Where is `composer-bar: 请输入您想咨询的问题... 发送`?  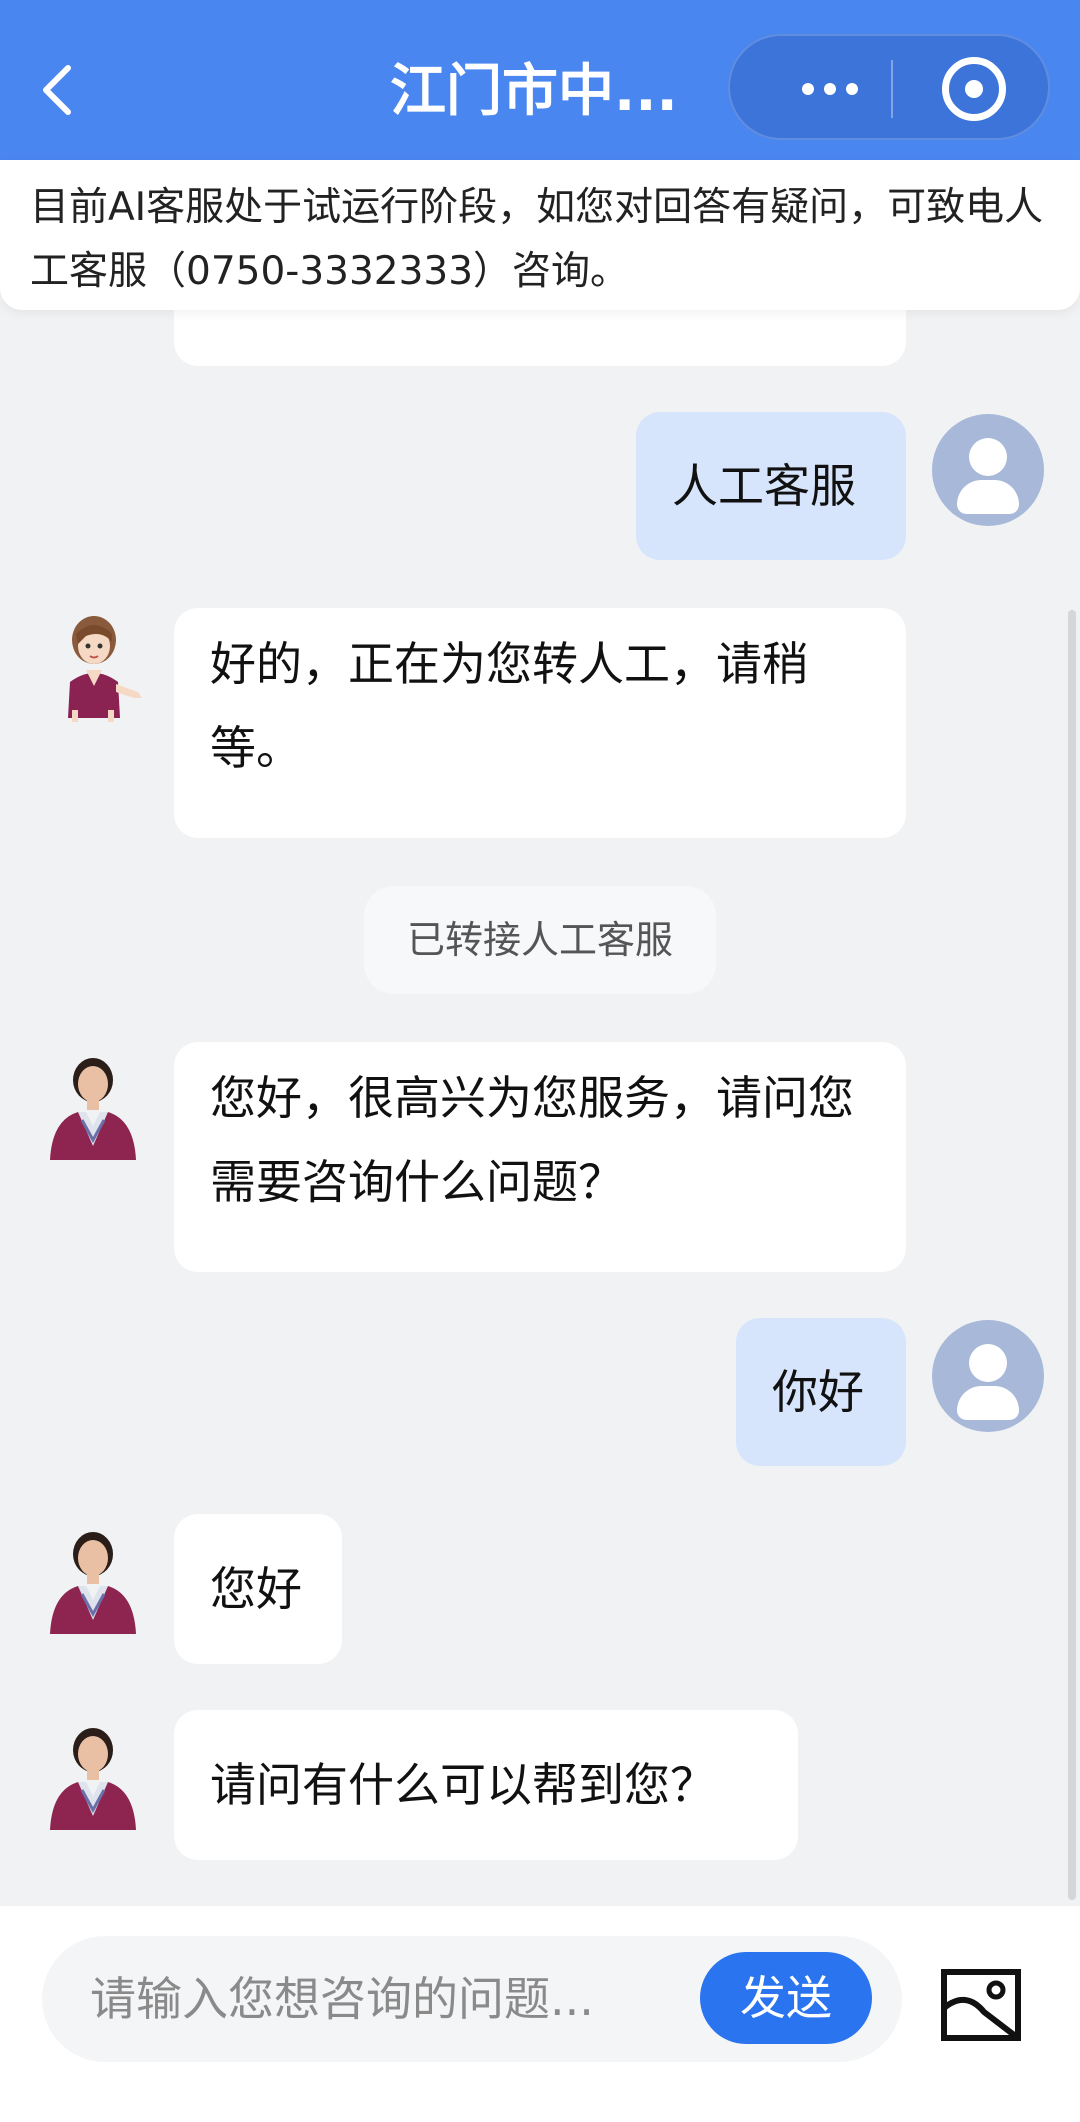
composer-bar: 请输入您想咨询的问题... 发送 is located at coordinates (540, 2014).